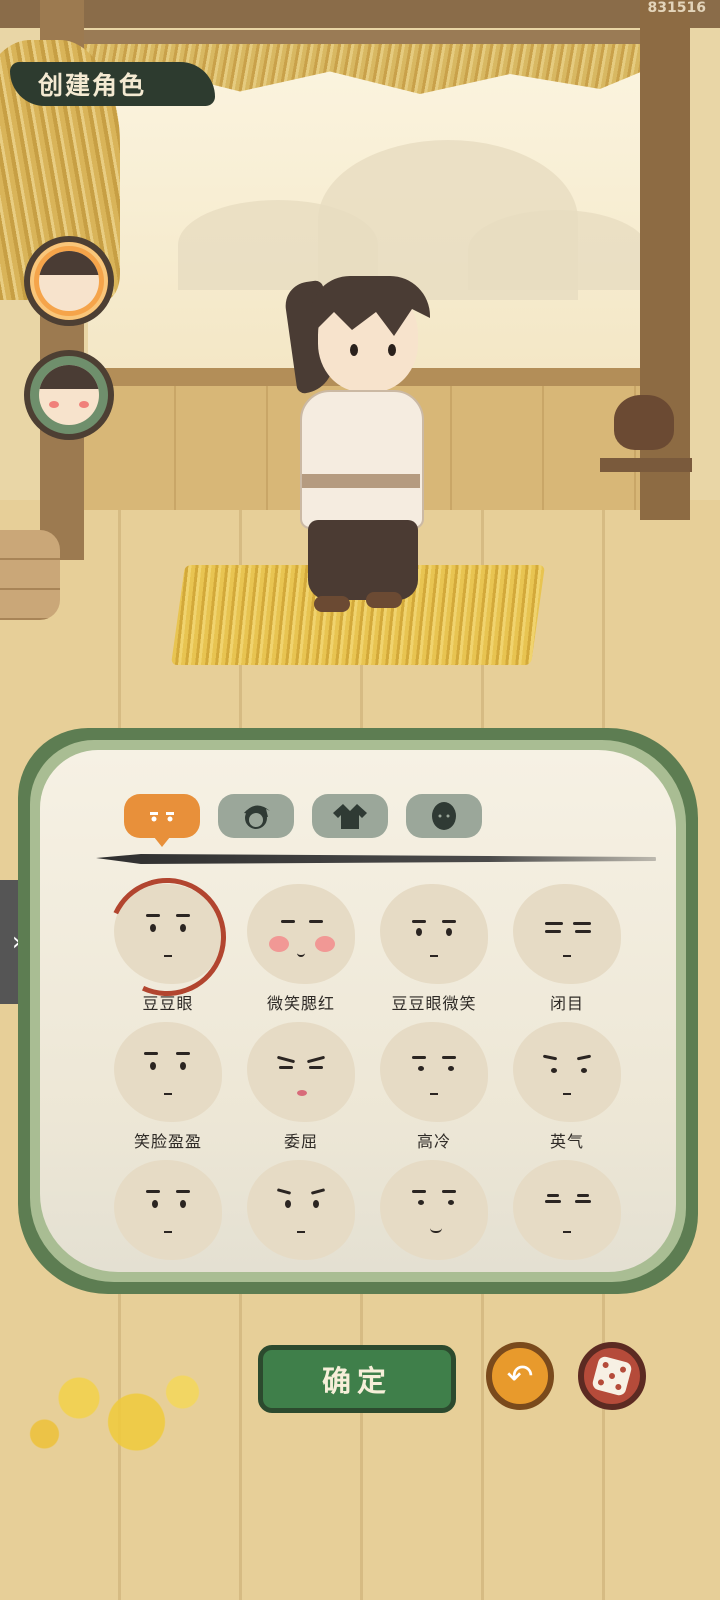 The height and width of the screenshot is (1600, 720). I want to click on expression-option: 英气, so click(567, 1087).